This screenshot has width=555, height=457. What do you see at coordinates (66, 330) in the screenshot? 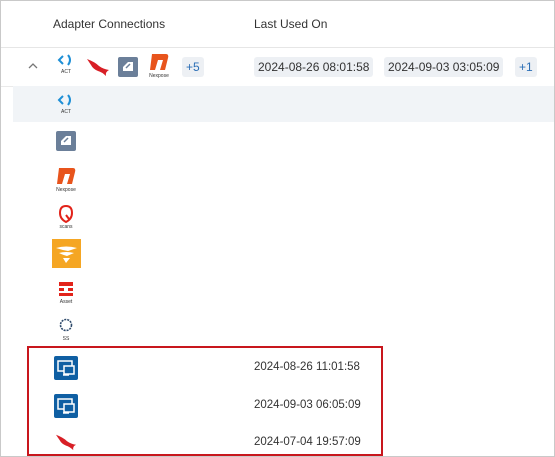
I see `ss-icon: SS` at bounding box center [66, 330].